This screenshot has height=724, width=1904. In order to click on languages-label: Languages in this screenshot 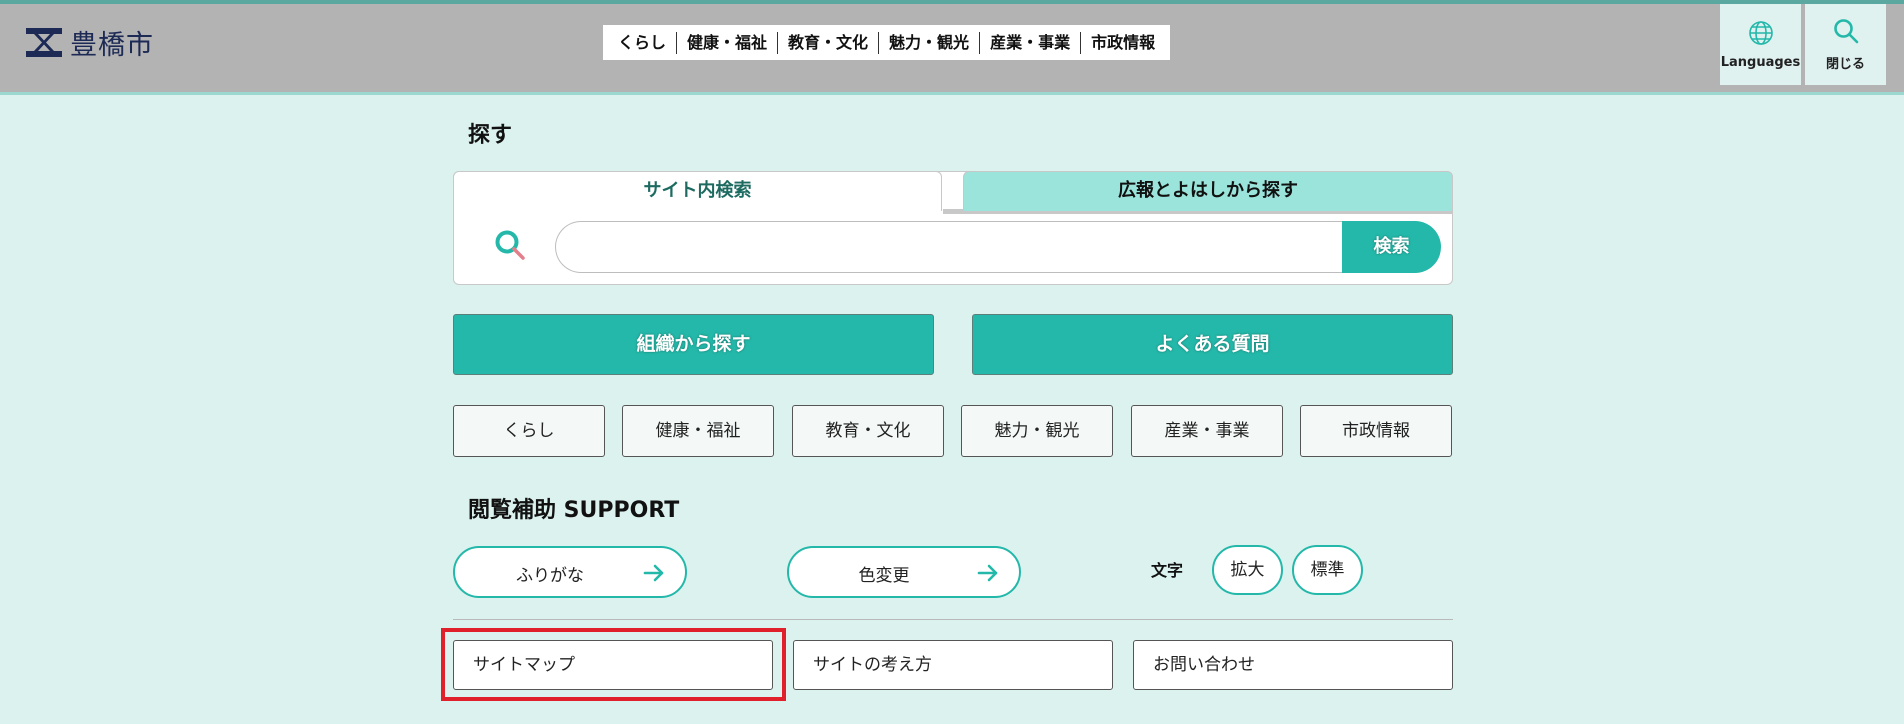, I will do `click(1760, 62)`.